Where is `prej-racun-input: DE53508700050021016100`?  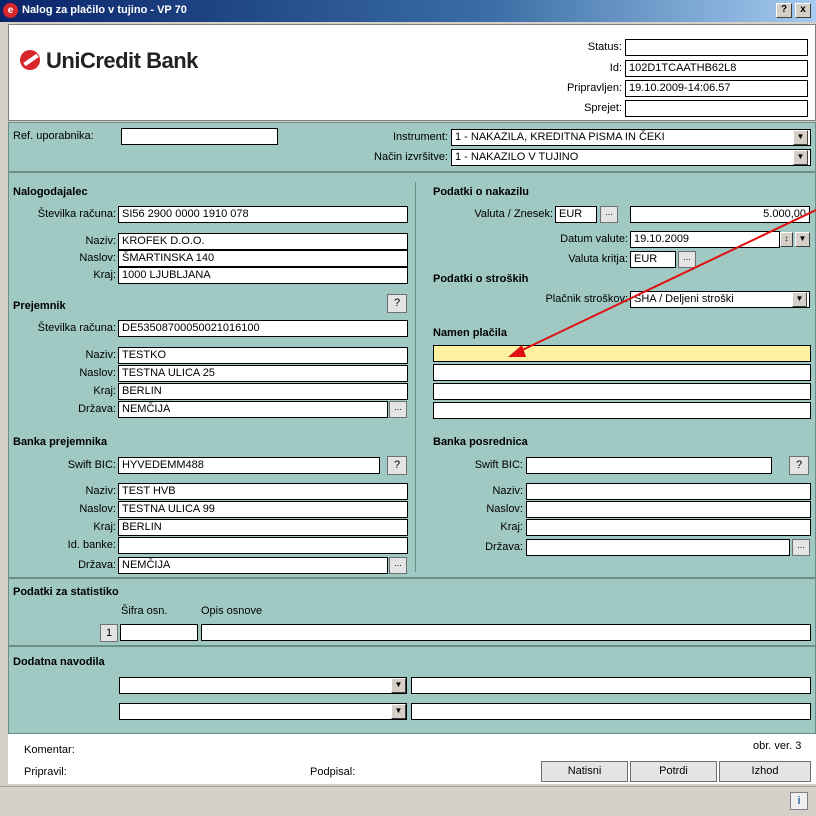 prej-racun-input: DE53508700050021016100 is located at coordinates (263, 328).